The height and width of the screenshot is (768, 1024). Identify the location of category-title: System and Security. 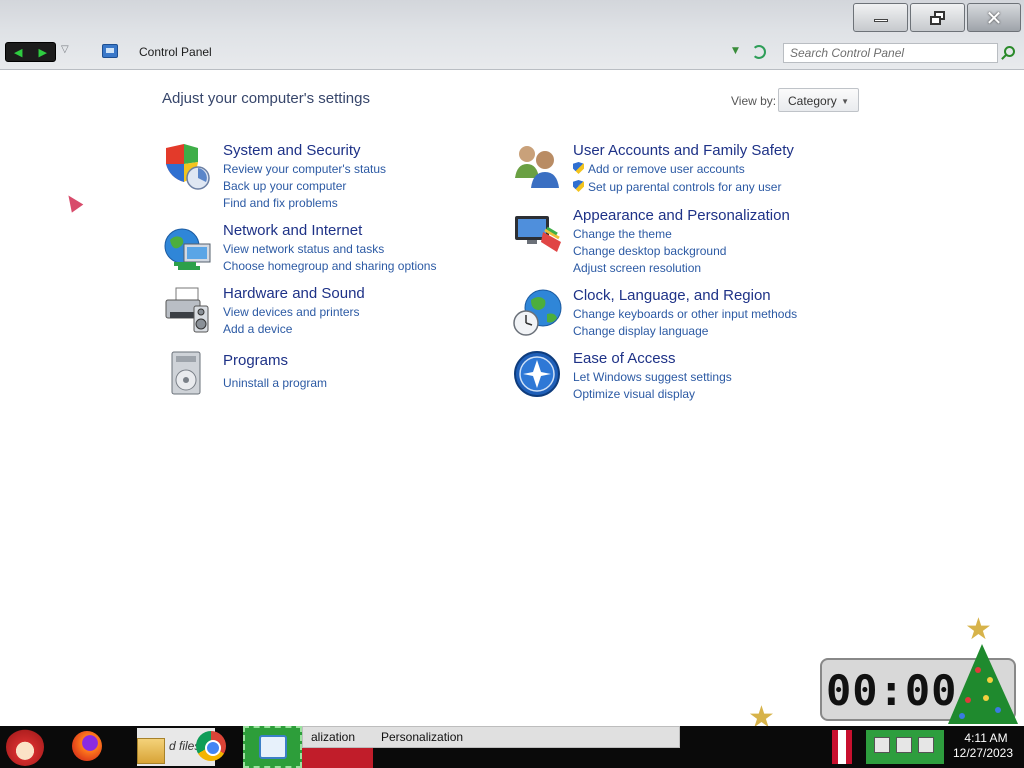
(292, 150).